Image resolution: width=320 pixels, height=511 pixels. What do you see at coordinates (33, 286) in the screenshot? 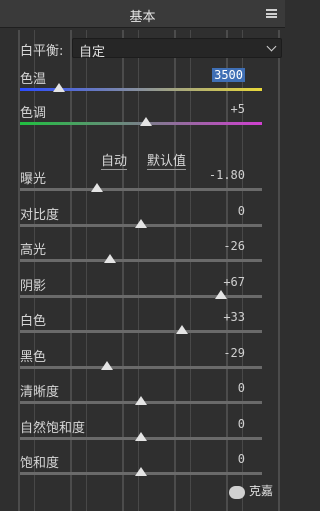
I see `slider-label: 阴影` at bounding box center [33, 286].